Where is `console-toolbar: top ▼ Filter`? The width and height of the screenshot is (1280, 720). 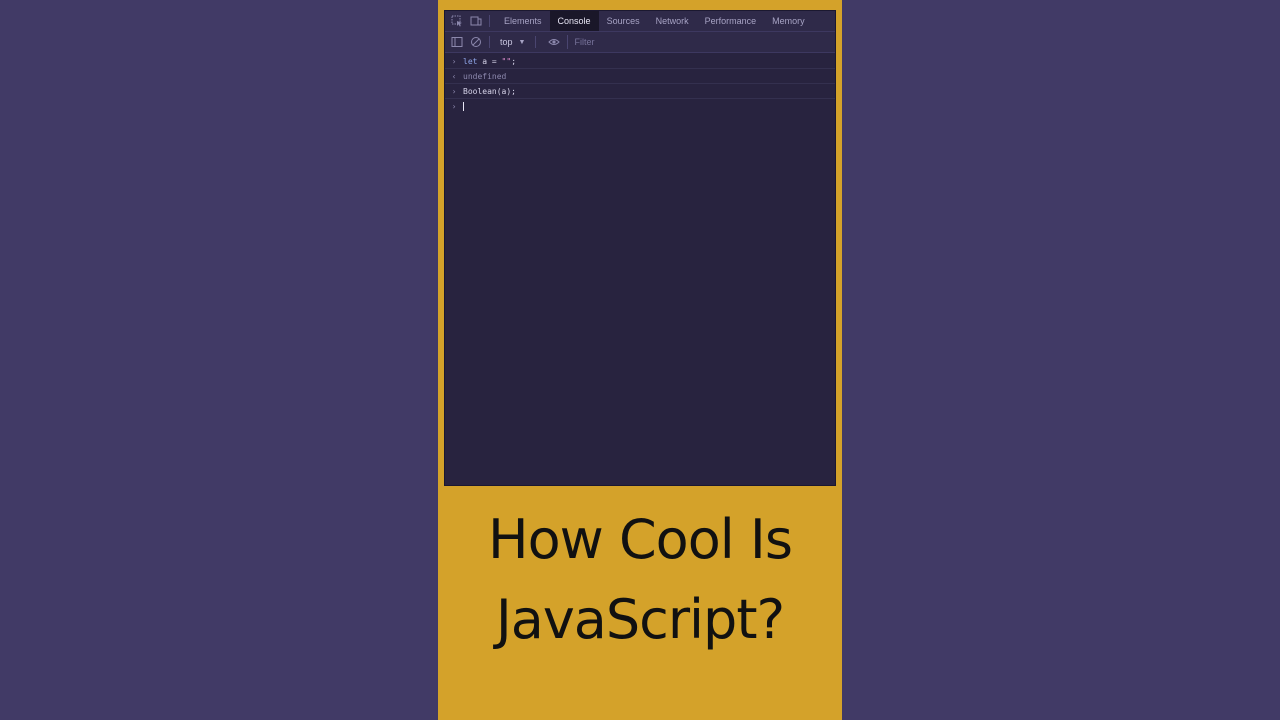
console-toolbar: top ▼ Filter is located at coordinates (640, 42).